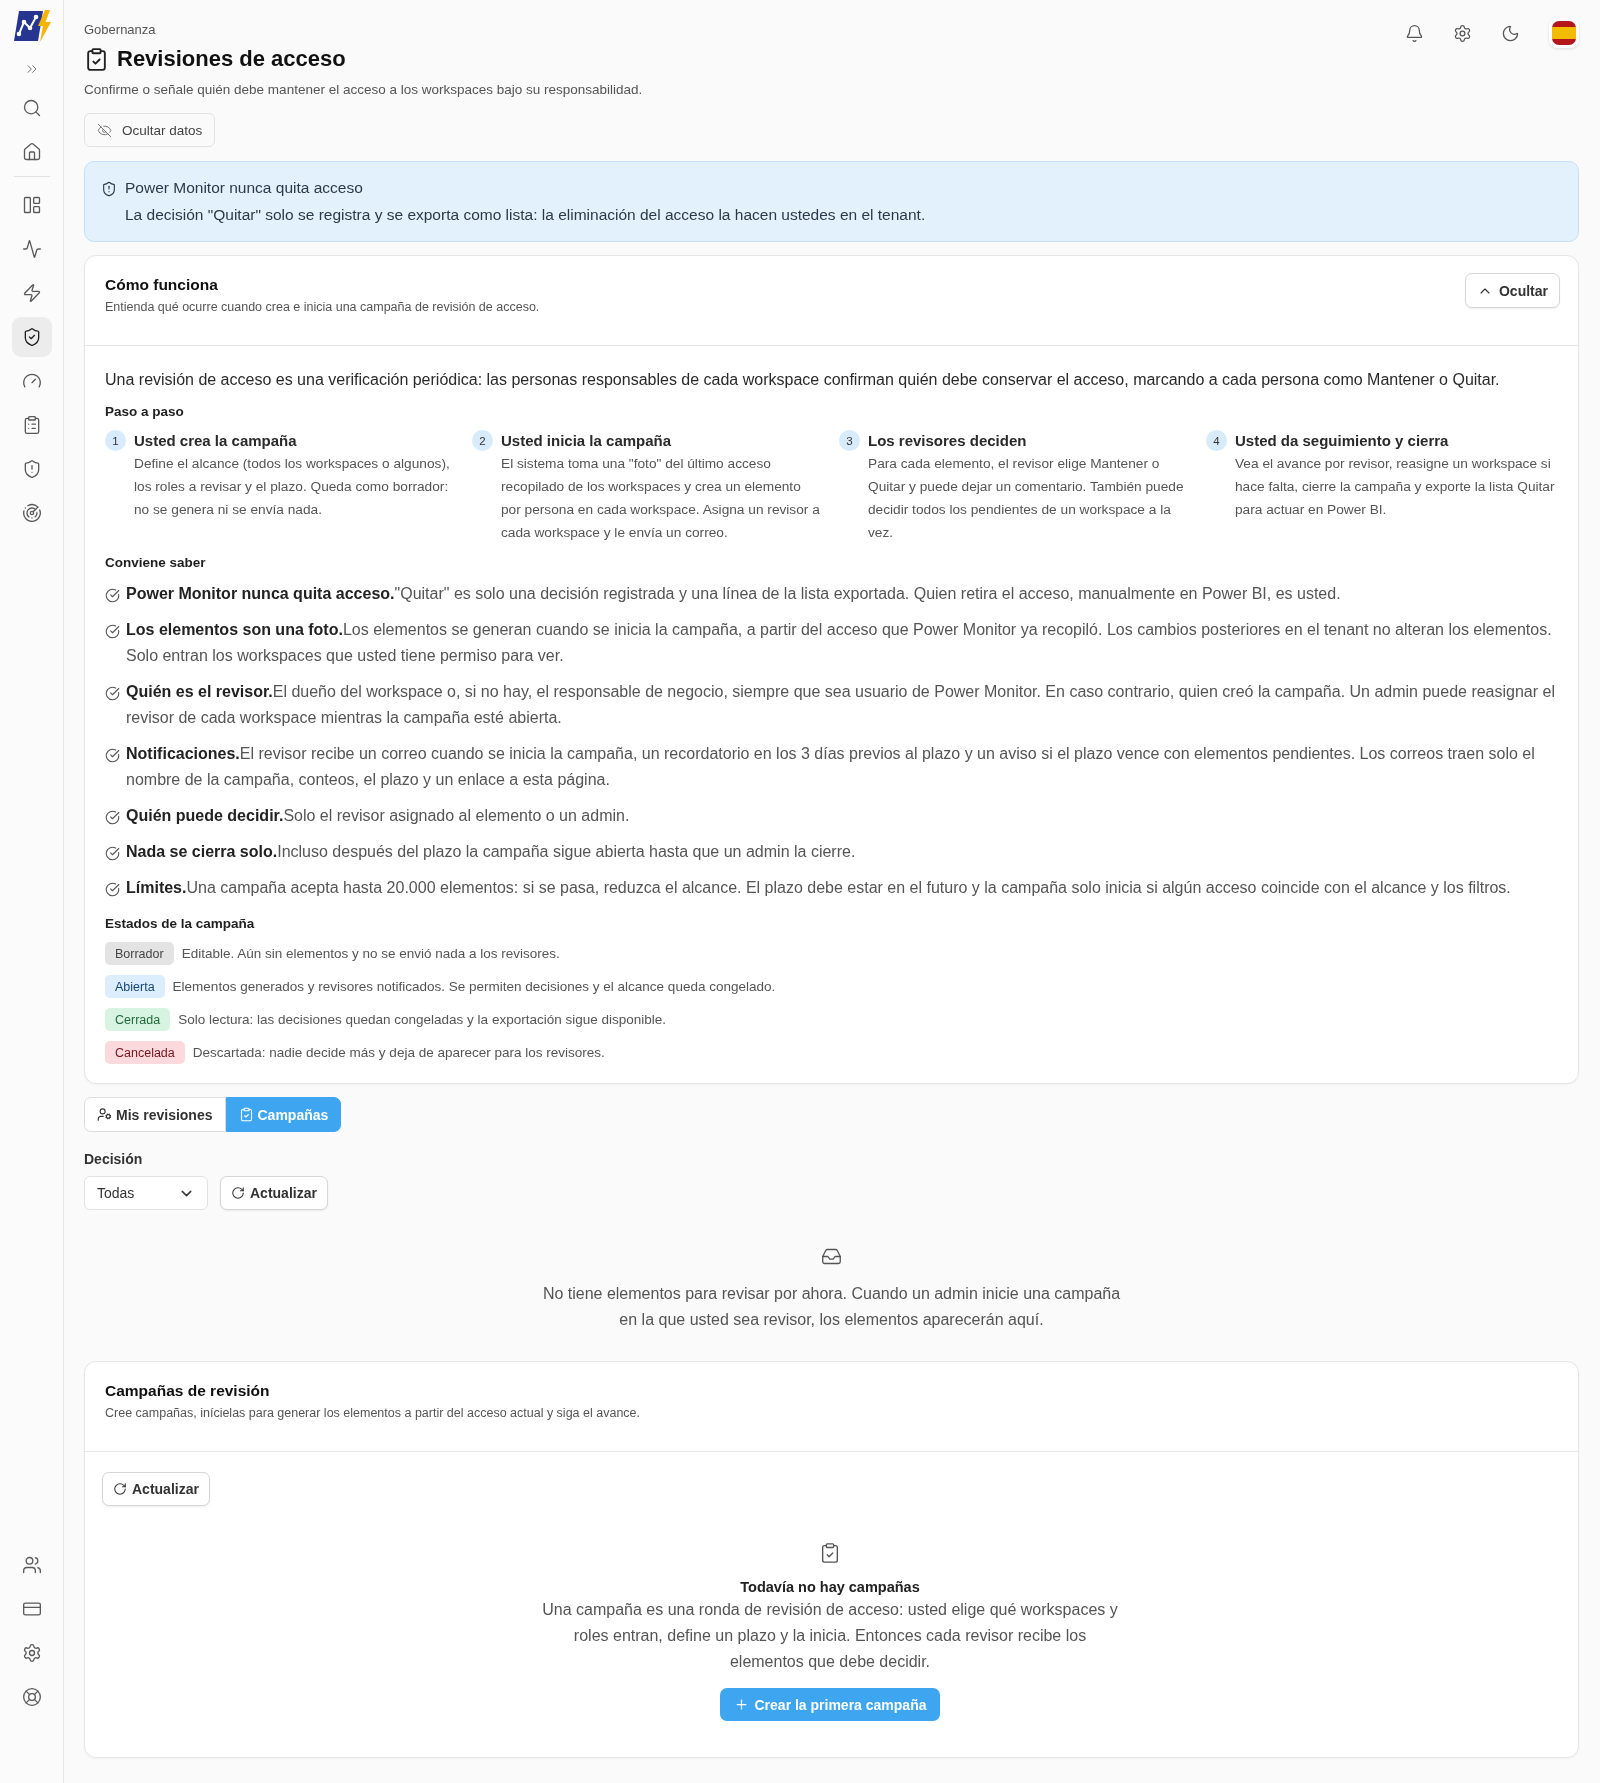 Image resolution: width=1600 pixels, height=1783 pixels. What do you see at coordinates (839, 643) in the screenshot?
I see `note-text: Los elementos son una foto.Los elementos se generan cuando se inicia la campaña, a partir del acceso que Power Monitor ya recopiló. Los cambios posteriores en el tenant no alteran los elementos. Solo entran los workspaces que usted tiene permiso para ver.` at bounding box center [839, 643].